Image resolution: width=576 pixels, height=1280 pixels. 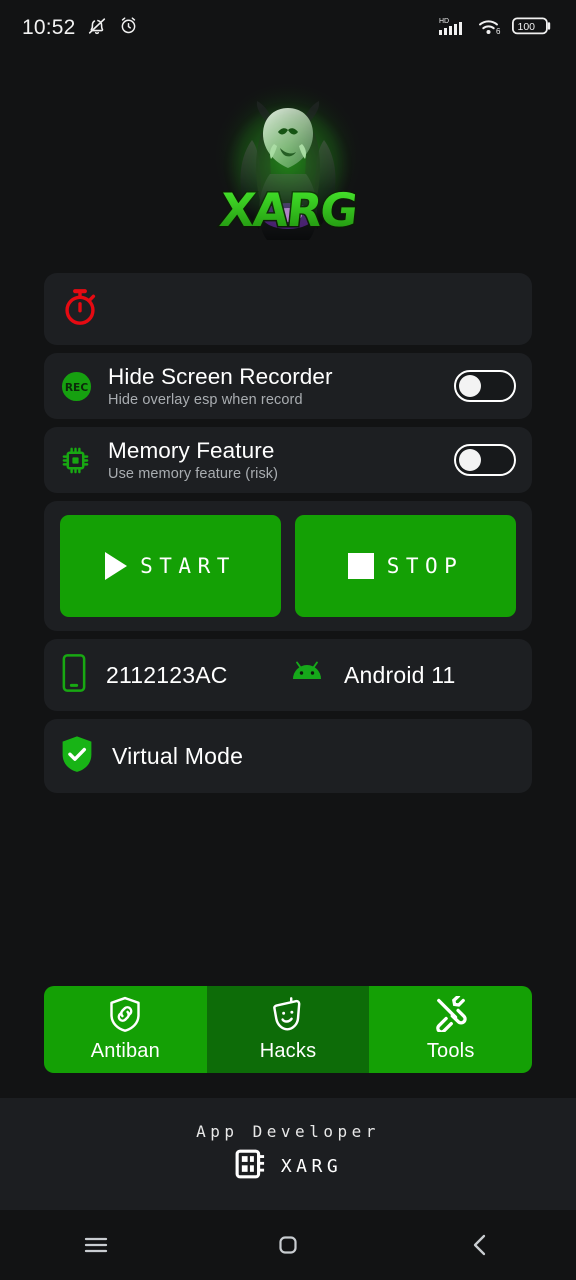 I want to click on footer: App Developer XARG, so click(x=288, y=1154).